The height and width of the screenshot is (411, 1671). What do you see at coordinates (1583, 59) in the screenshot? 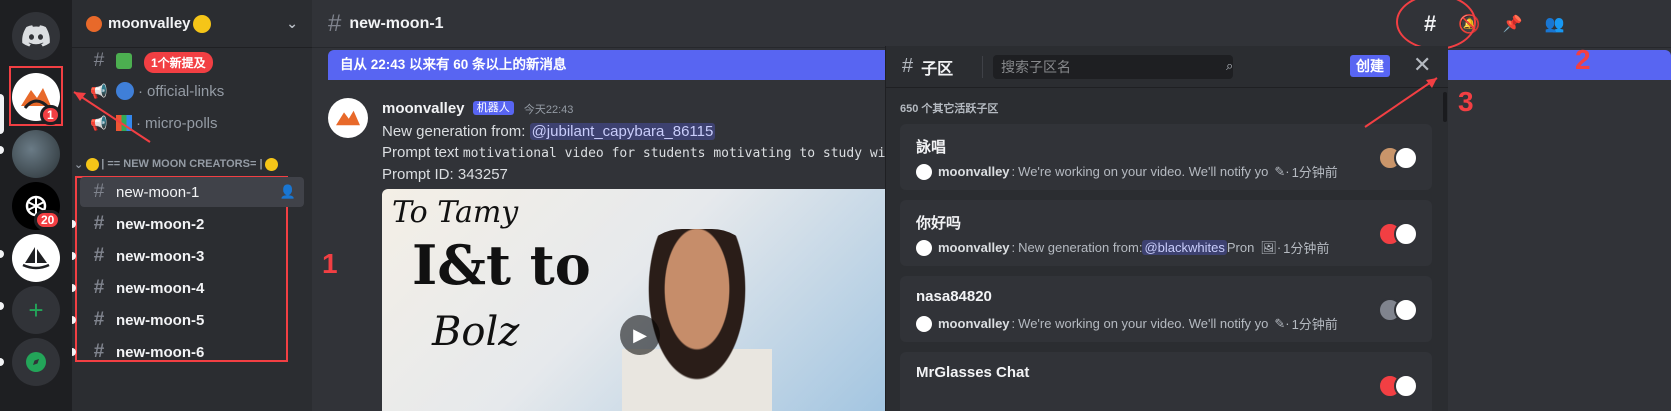
I see `annotation-number-2: 2` at bounding box center [1583, 59].